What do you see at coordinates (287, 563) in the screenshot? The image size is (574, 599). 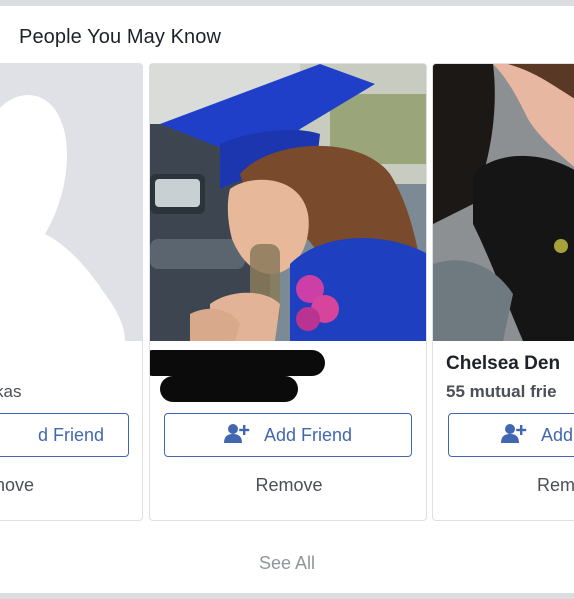 I see `see-all-link: See All` at bounding box center [287, 563].